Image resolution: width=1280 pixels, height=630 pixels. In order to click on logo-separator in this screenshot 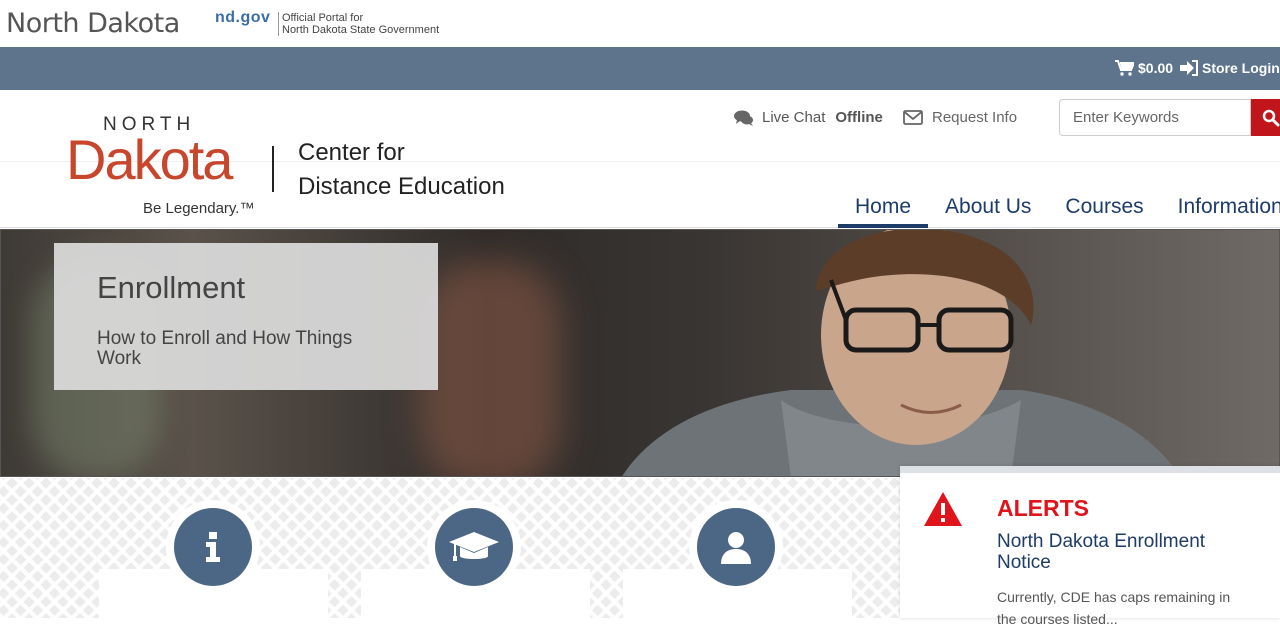, I will do `click(273, 169)`.